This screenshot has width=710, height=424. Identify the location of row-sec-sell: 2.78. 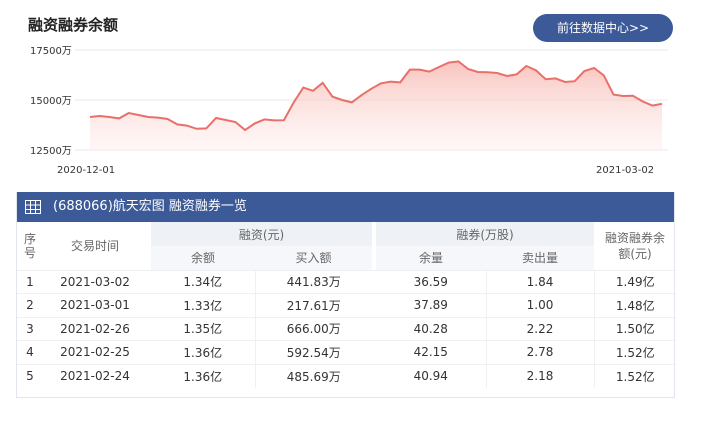
(540, 352).